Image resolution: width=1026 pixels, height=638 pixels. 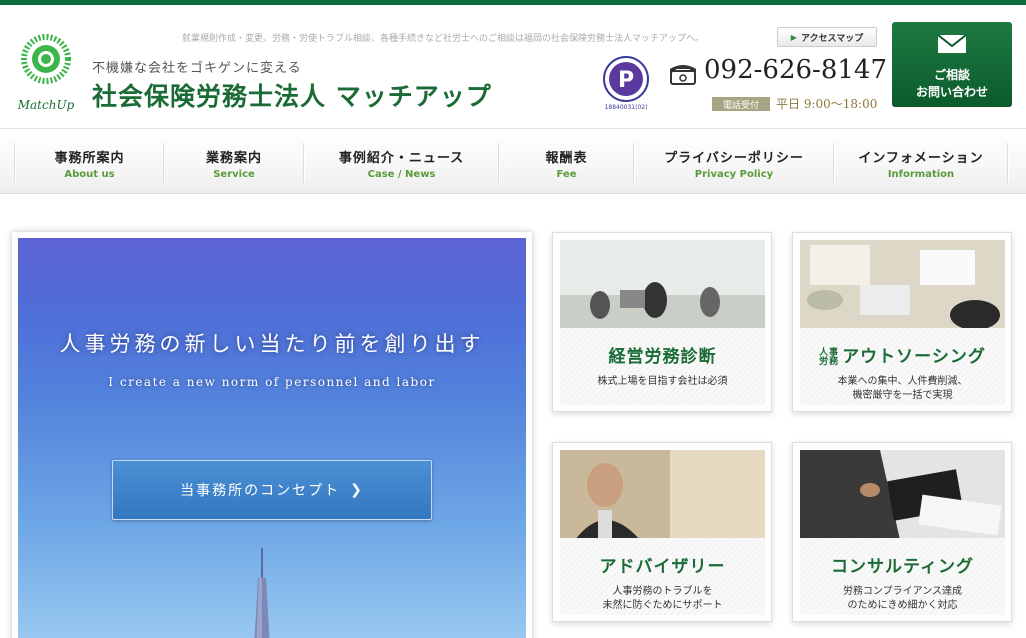 I want to click on nav-item-privacy-policy: プライバシーポリシー Privacy Policy, so click(x=734, y=162).